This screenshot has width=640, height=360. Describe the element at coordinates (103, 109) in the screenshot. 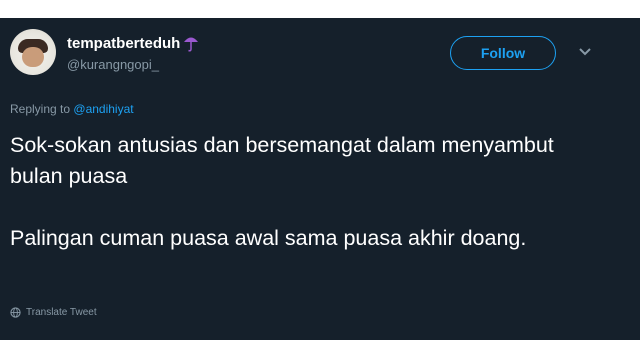

I see `reply-mention-link: @andihiyat` at that location.